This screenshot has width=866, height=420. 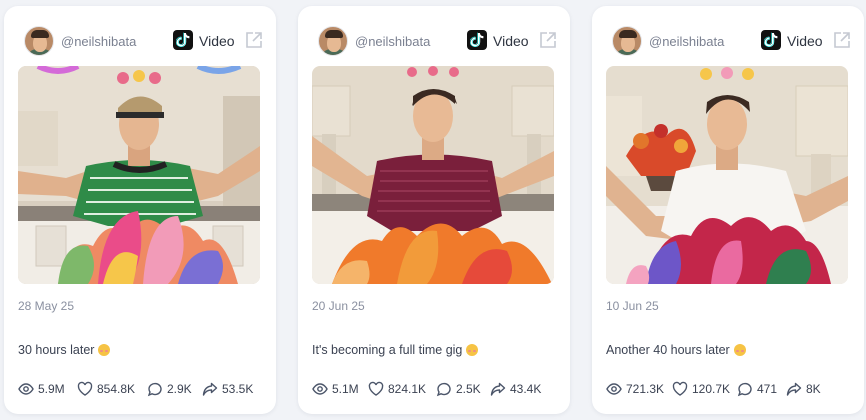 I want to click on likes-count: 120.7K, so click(x=711, y=389).